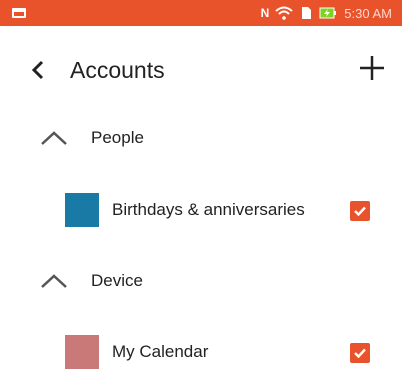 The image size is (402, 383). I want to click on status-time: 5:30 AM, so click(368, 13).